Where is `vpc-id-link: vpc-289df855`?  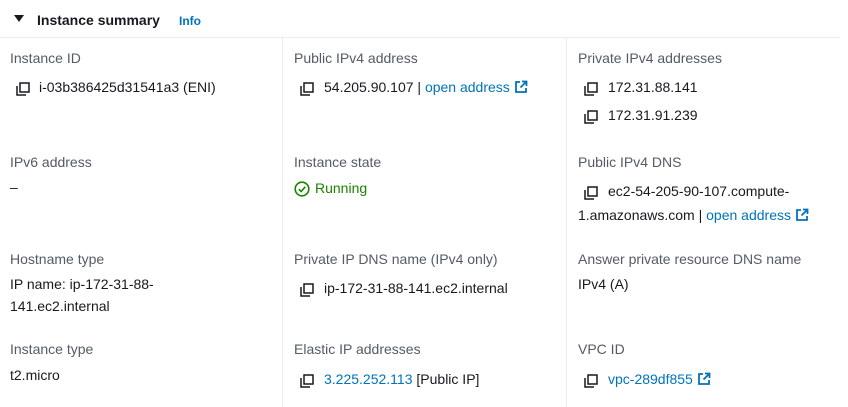
vpc-id-link: vpc-289df855 is located at coordinates (650, 379).